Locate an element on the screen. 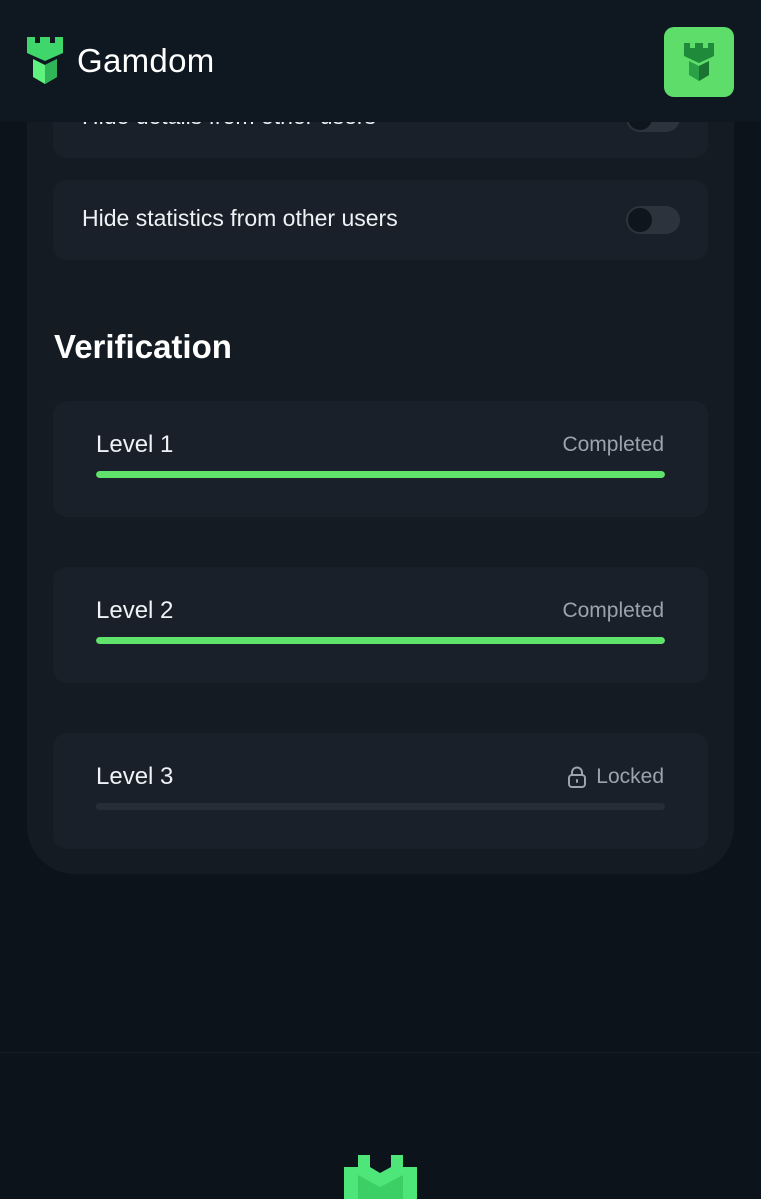 The image size is (761, 1199). level-name: Level 2 is located at coordinates (135, 610).